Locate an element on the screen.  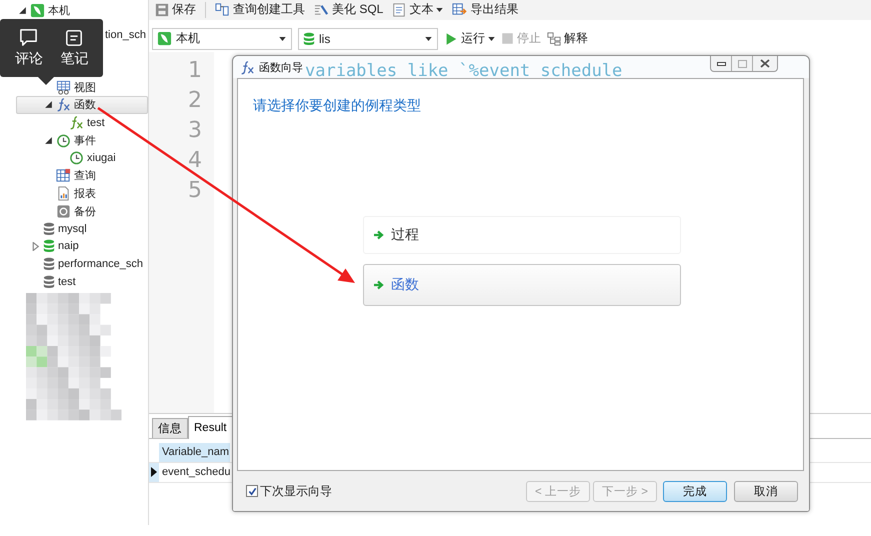
backup-icon is located at coordinates (63, 211).